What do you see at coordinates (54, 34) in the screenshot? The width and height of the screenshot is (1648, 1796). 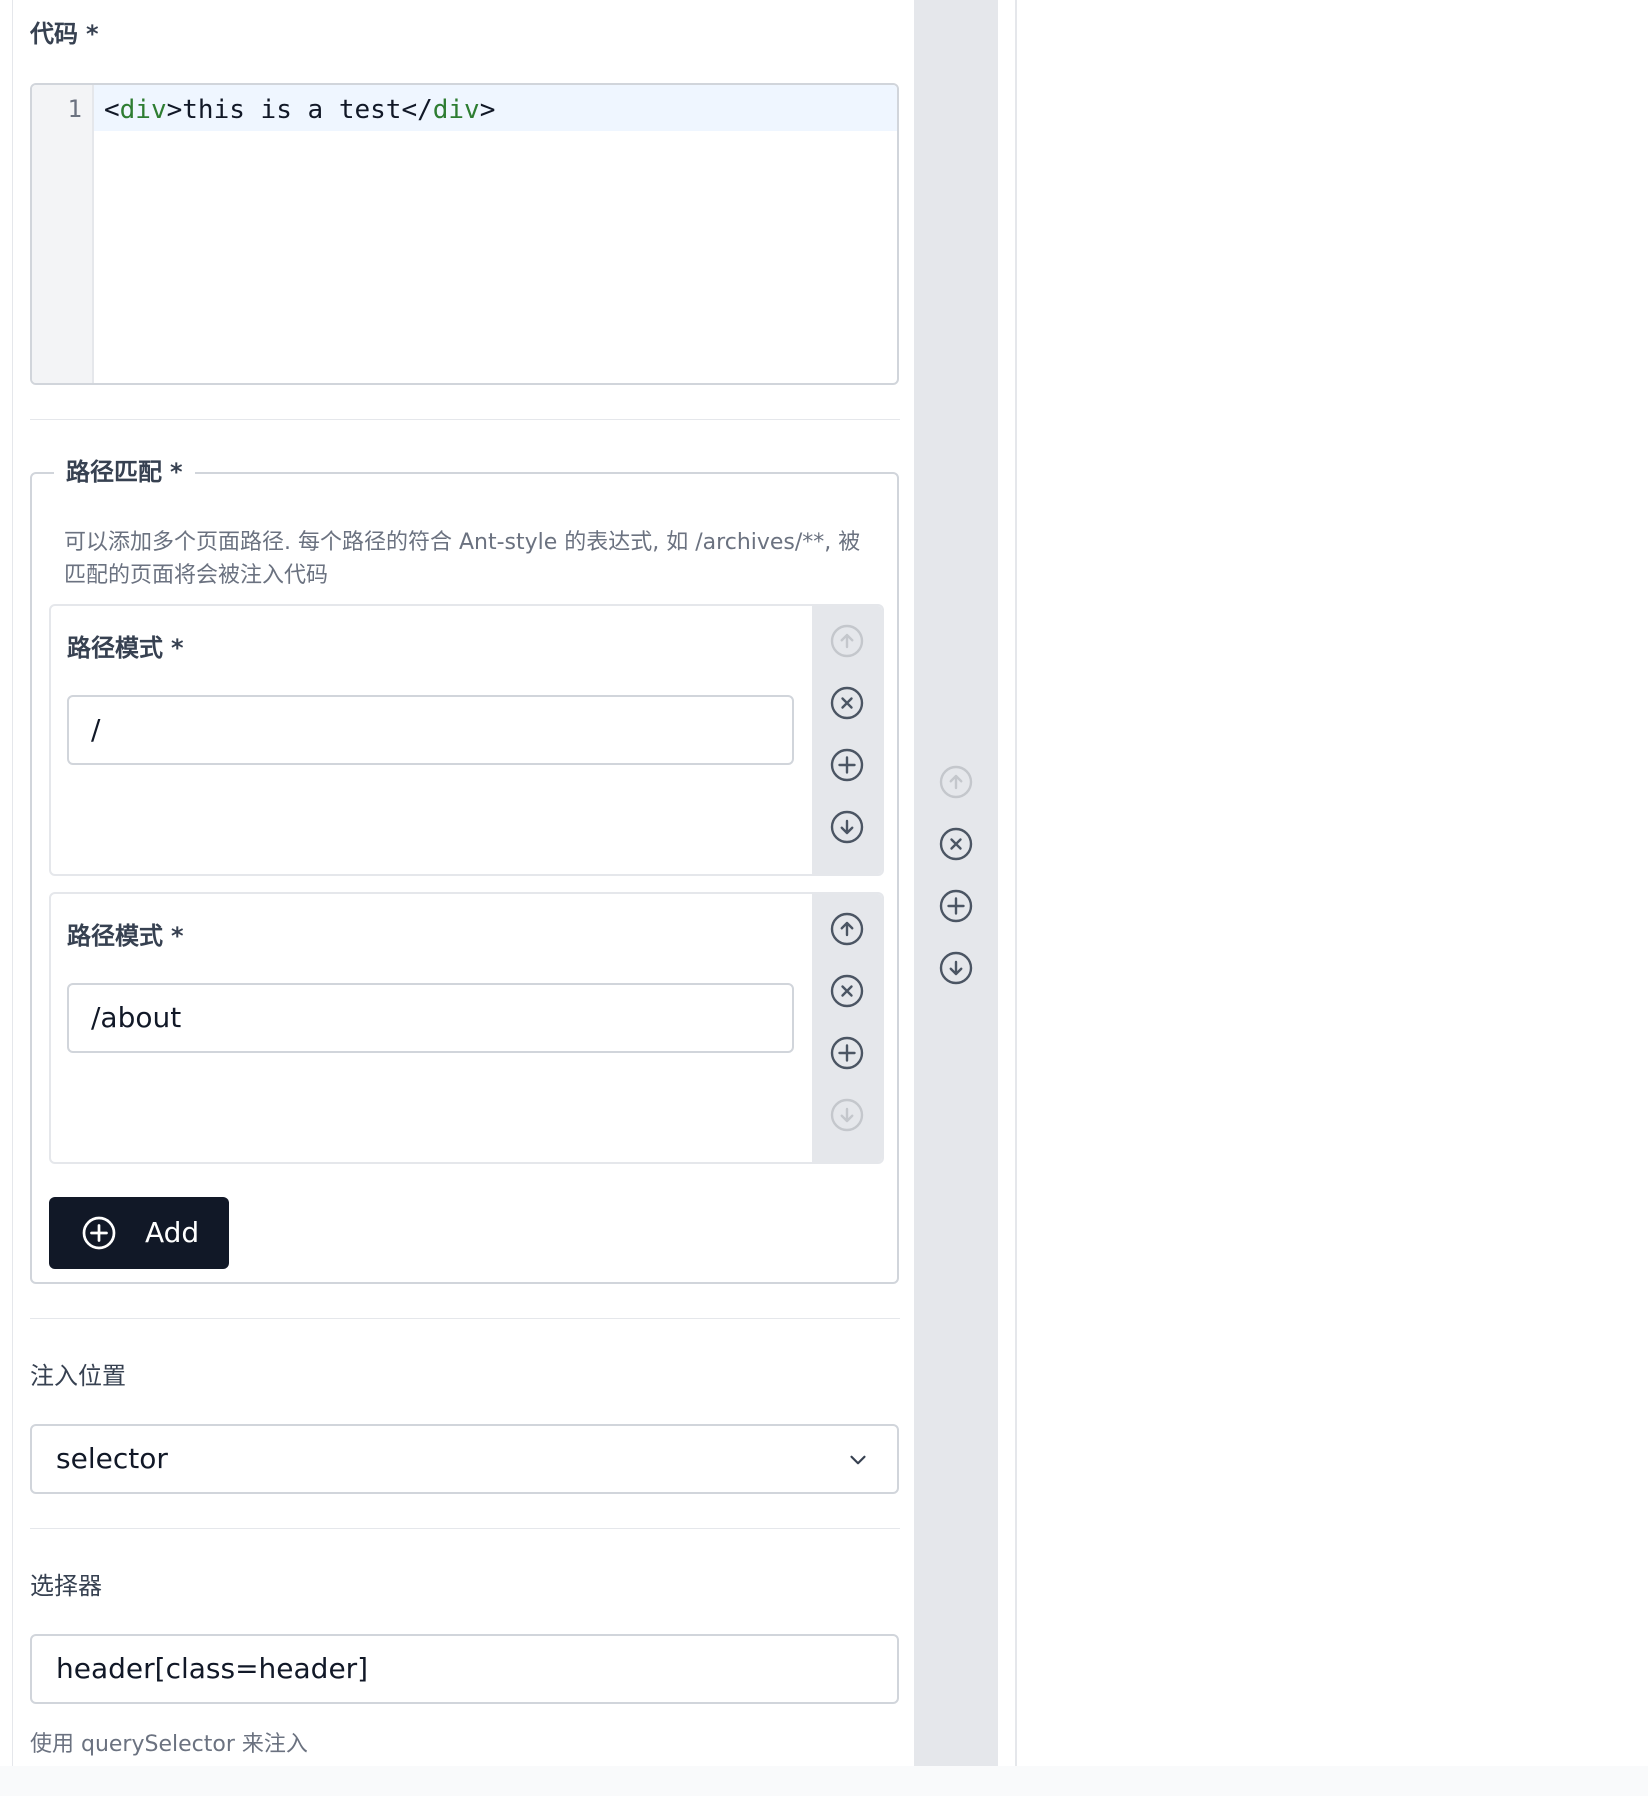 I see `code-label-text: 代码` at bounding box center [54, 34].